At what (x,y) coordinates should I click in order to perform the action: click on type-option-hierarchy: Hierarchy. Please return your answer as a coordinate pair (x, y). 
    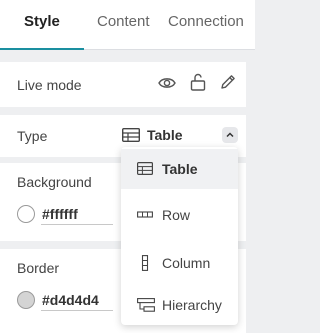
    Looking at the image, I should click on (179, 305).